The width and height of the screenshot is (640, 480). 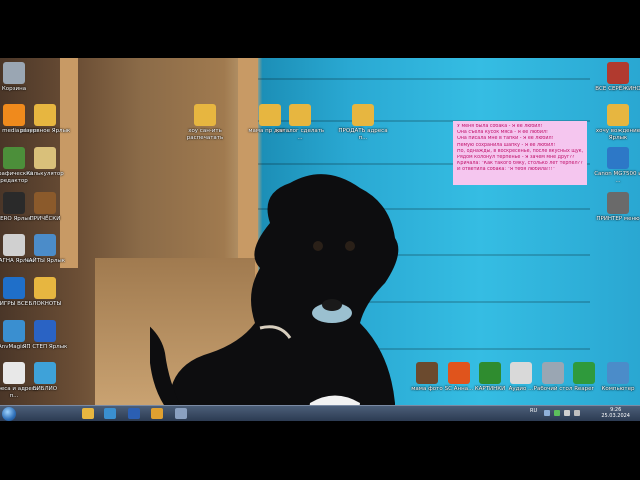 I want to click on desktop-icon-label: резервное Ярлык, so click(x=45, y=131).